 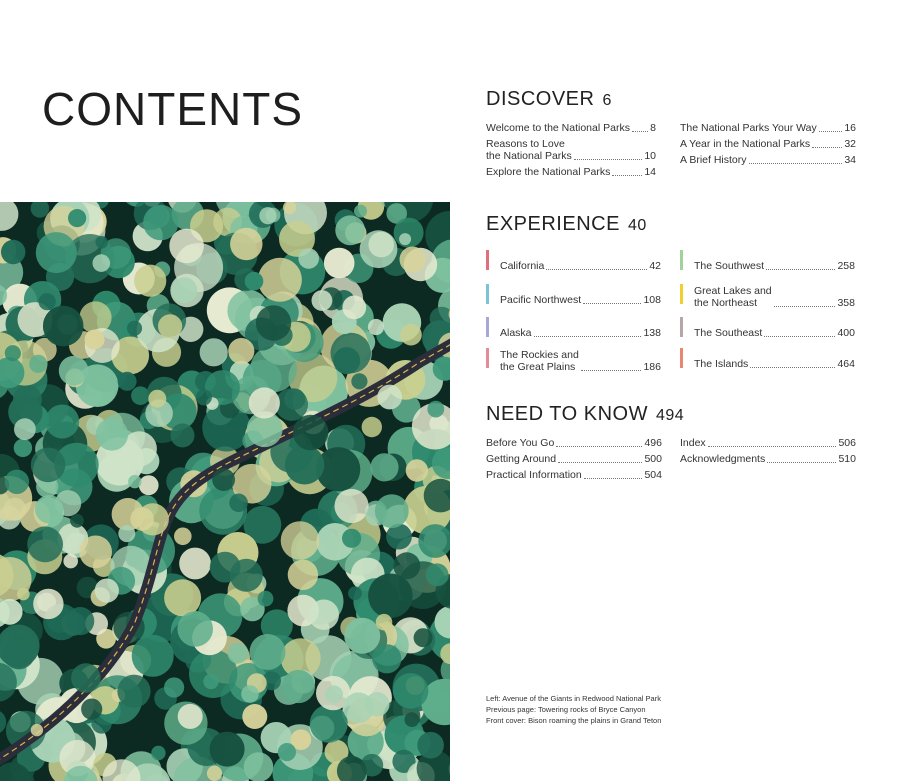 I want to click on region-title: Great Lakes and the Northeast, so click(x=733, y=297).